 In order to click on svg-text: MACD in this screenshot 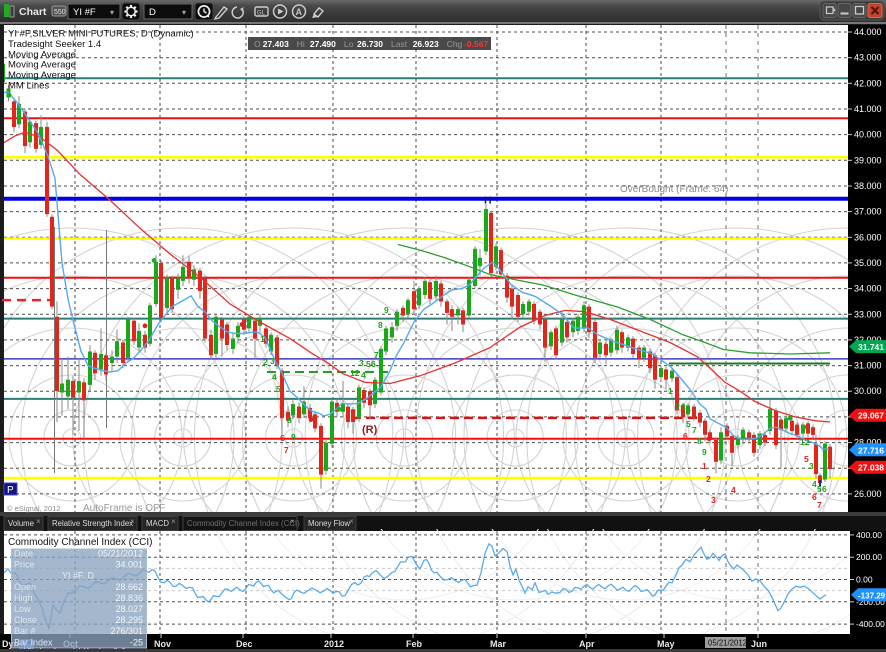, I will do `click(157, 523)`.